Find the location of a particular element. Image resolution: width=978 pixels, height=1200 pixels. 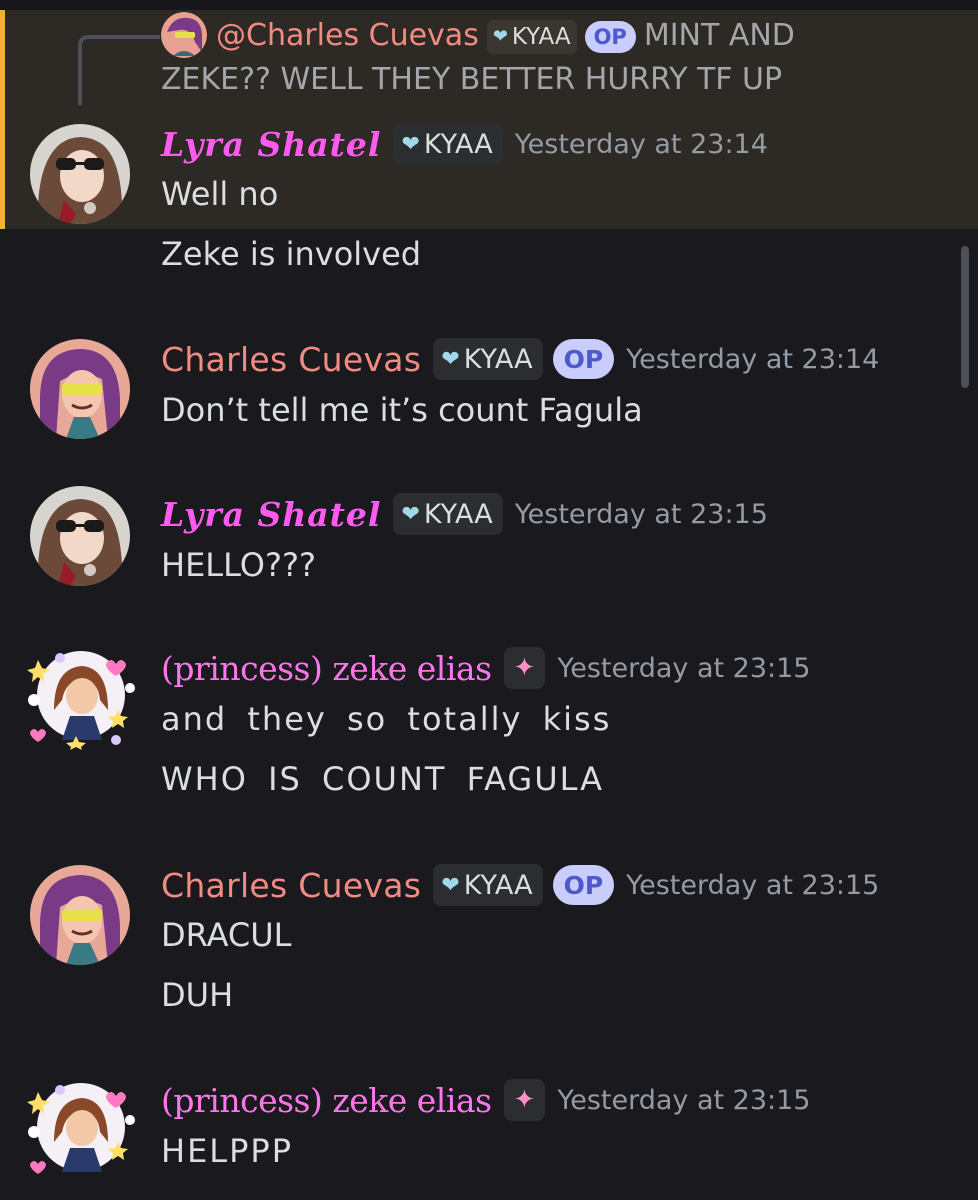

reply-op-badge: OP is located at coordinates (610, 36).